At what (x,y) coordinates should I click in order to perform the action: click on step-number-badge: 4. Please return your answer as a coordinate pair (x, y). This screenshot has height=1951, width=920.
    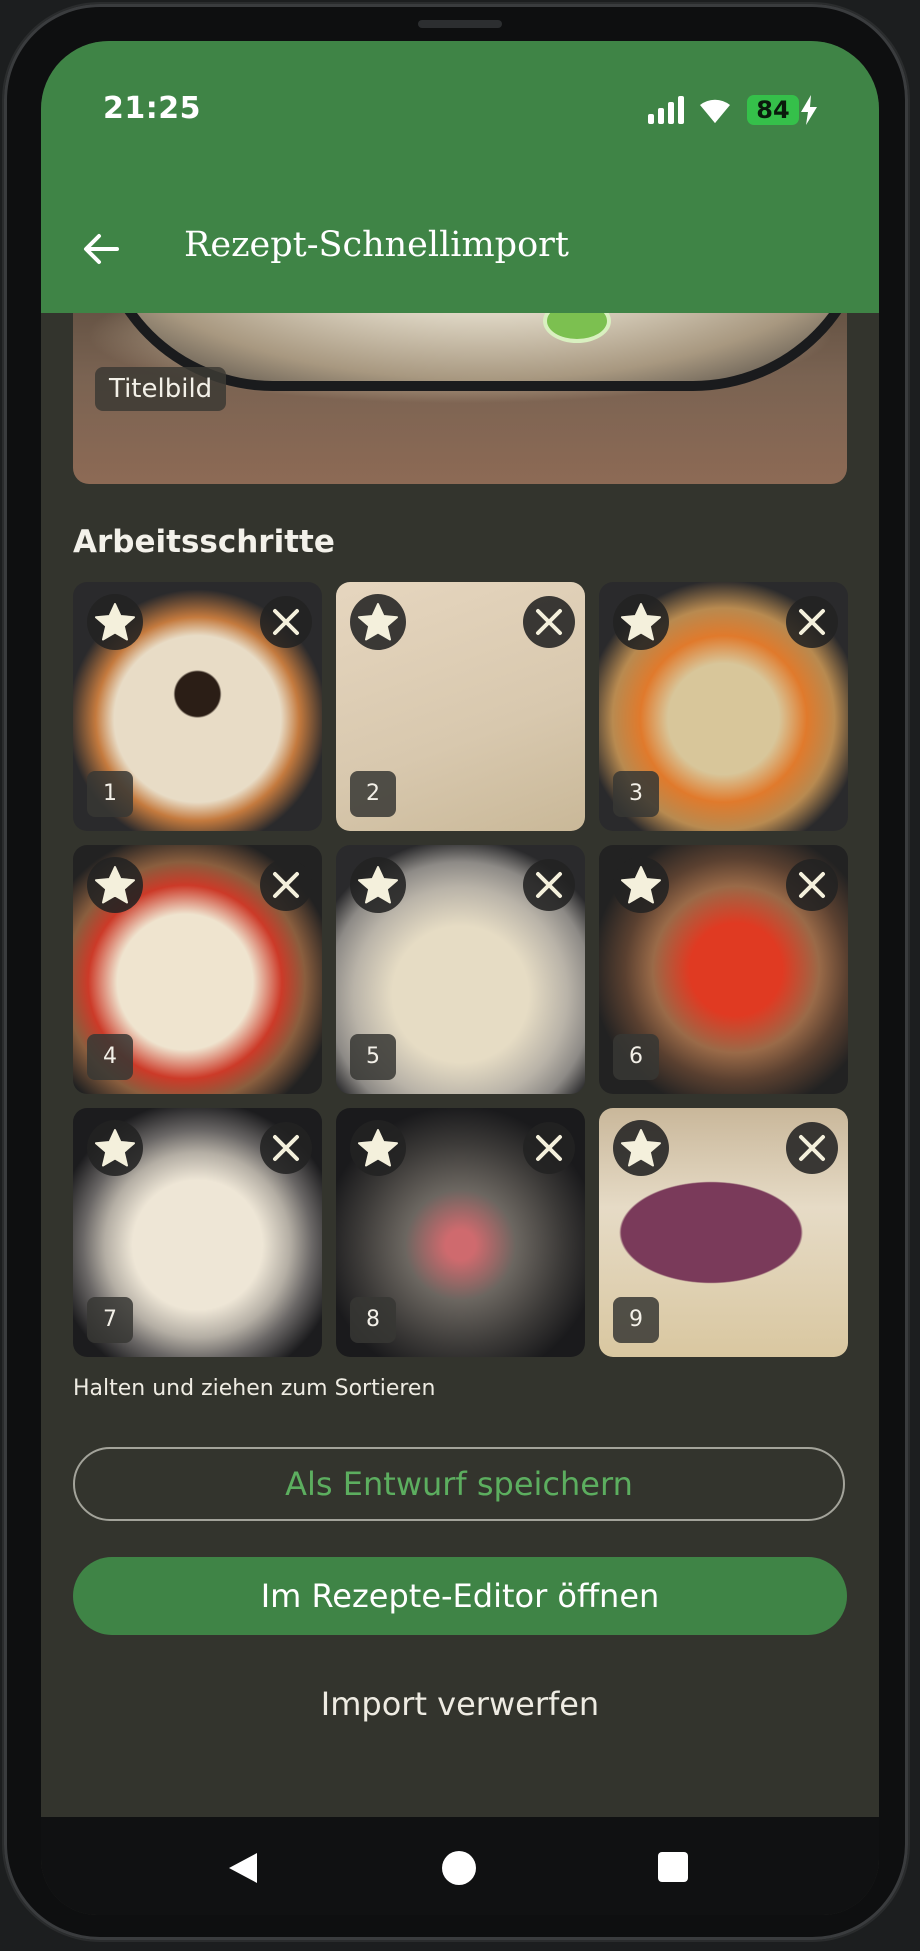
    Looking at the image, I should click on (110, 1057).